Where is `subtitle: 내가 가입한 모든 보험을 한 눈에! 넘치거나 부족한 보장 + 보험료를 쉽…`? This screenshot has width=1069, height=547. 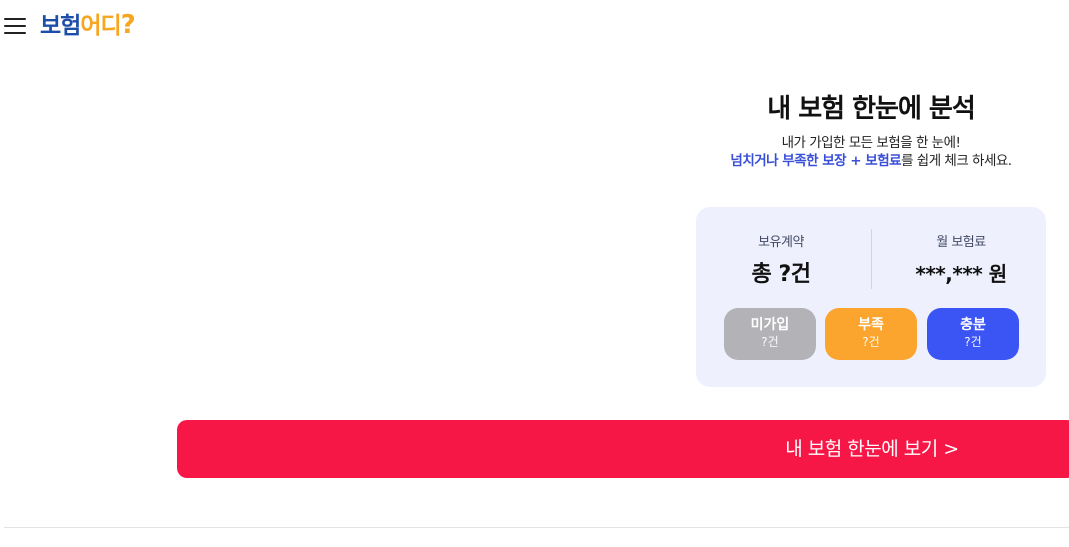
subtitle: 내가 가입한 모든 보험을 한 눈에! 넘치거나 부족한 보장 + 보험료를 쉽… is located at coordinates (871, 152).